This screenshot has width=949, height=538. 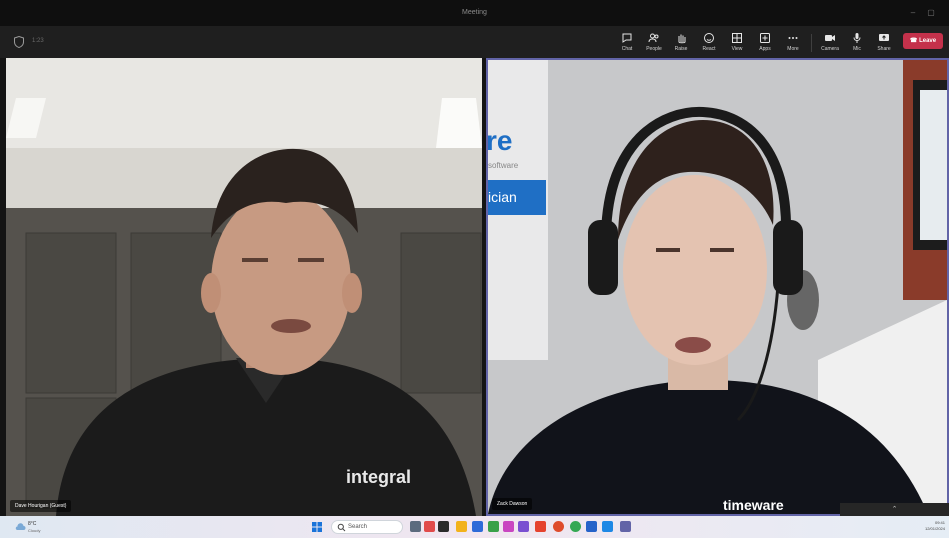 I want to click on banner-blue-text: ician, so click(x=502, y=197).